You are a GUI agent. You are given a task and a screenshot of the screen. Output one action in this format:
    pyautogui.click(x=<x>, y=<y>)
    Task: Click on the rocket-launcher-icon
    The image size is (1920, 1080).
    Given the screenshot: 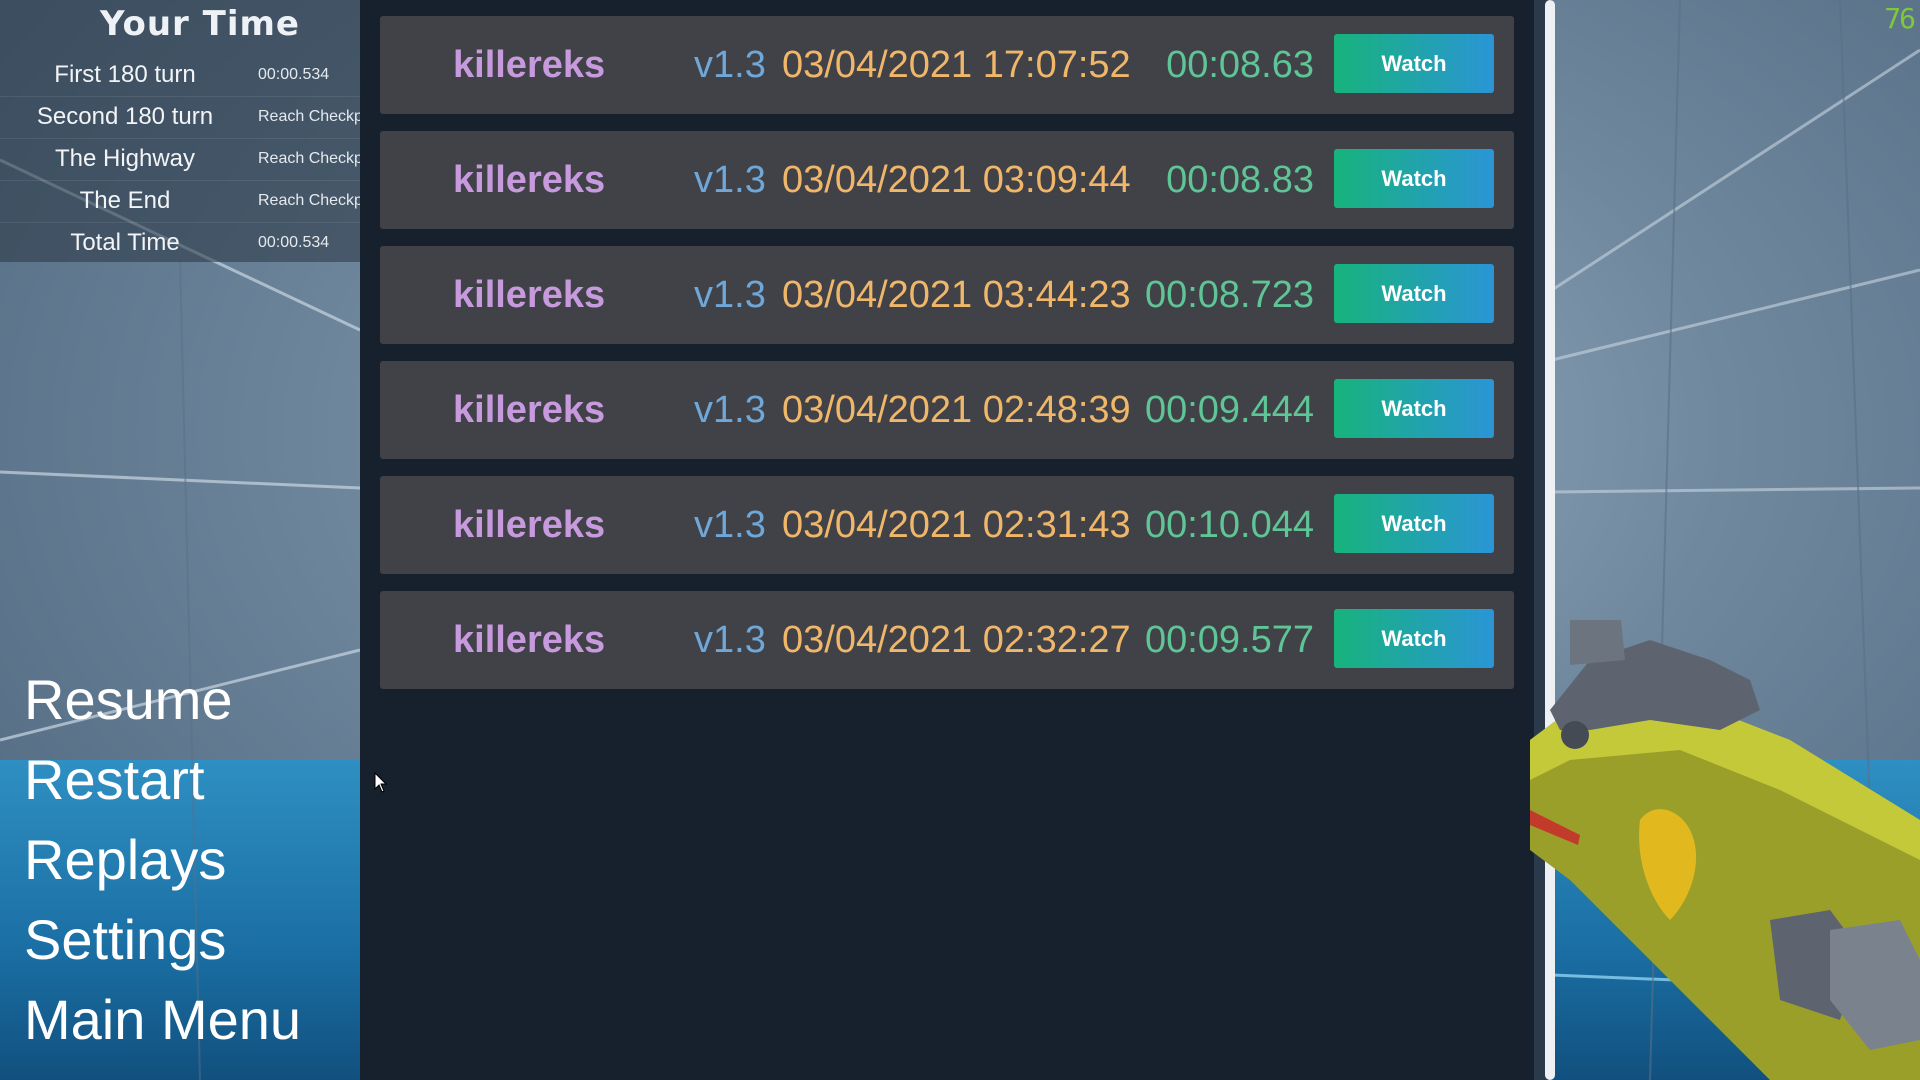 What is the action you would take?
    pyautogui.click(x=1725, y=850)
    